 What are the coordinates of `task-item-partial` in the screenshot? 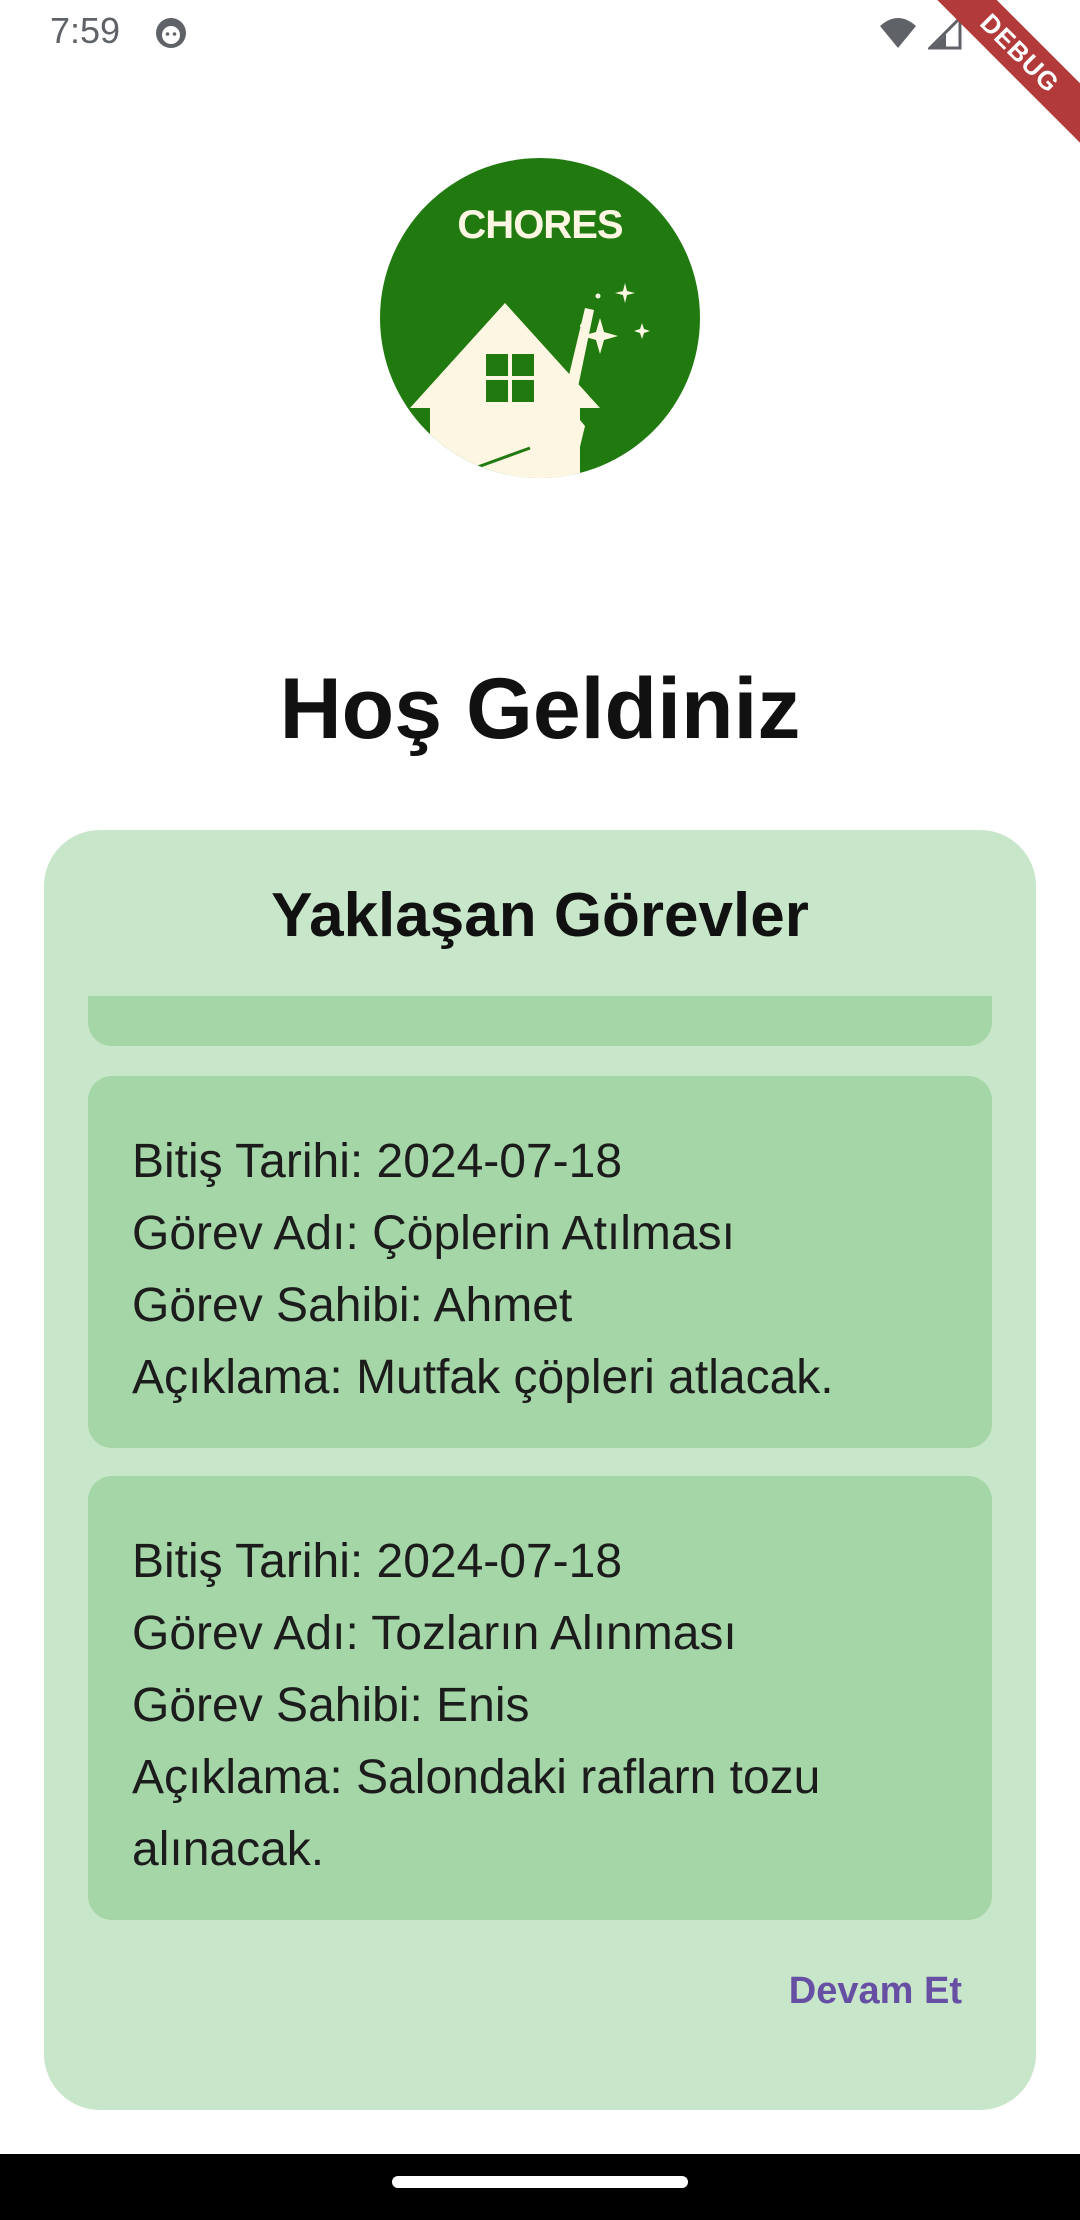 It's located at (540, 1021).